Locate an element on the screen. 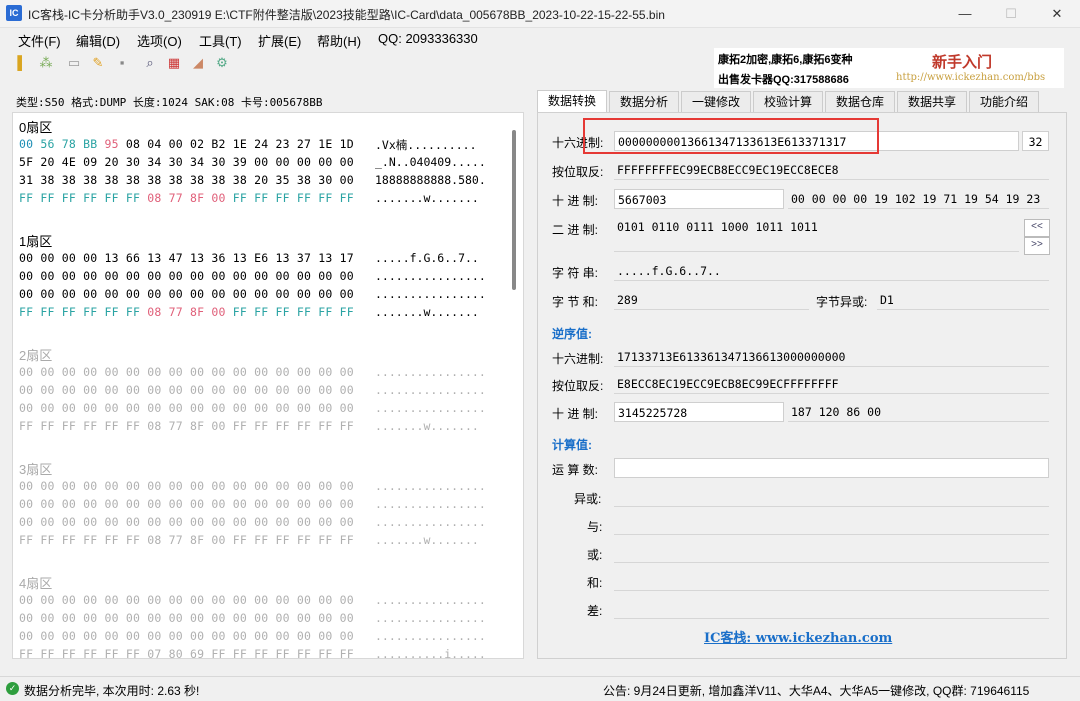 The image size is (1080, 701). byte-sum-field: 289 is located at coordinates (711, 300).